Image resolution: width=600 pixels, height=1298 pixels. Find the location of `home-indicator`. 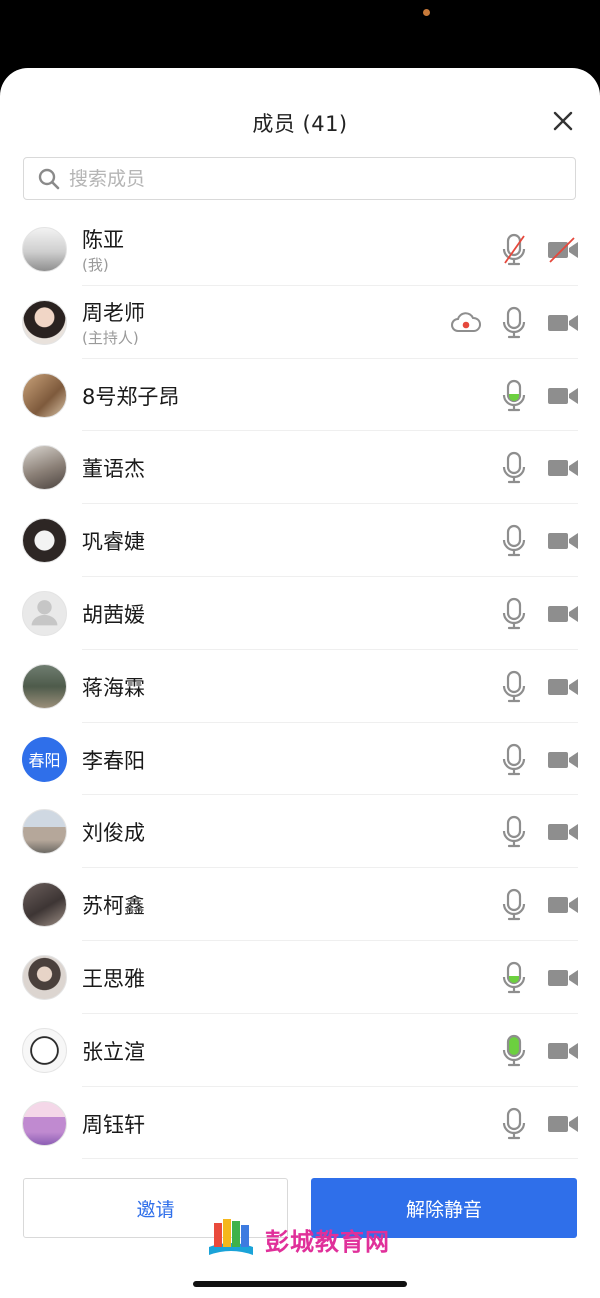

home-indicator is located at coordinates (300, 1284).